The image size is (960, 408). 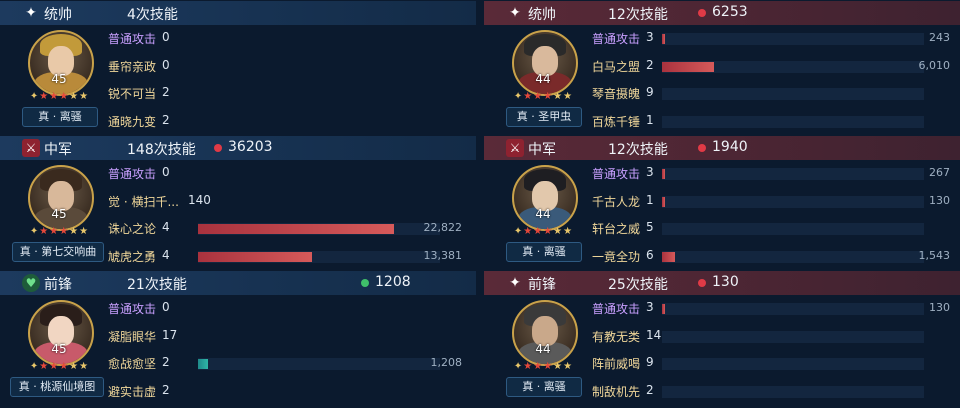 What do you see at coordinates (776, 309) in the screenshot?
I see `skill-row: 普通攻击 3 130` at bounding box center [776, 309].